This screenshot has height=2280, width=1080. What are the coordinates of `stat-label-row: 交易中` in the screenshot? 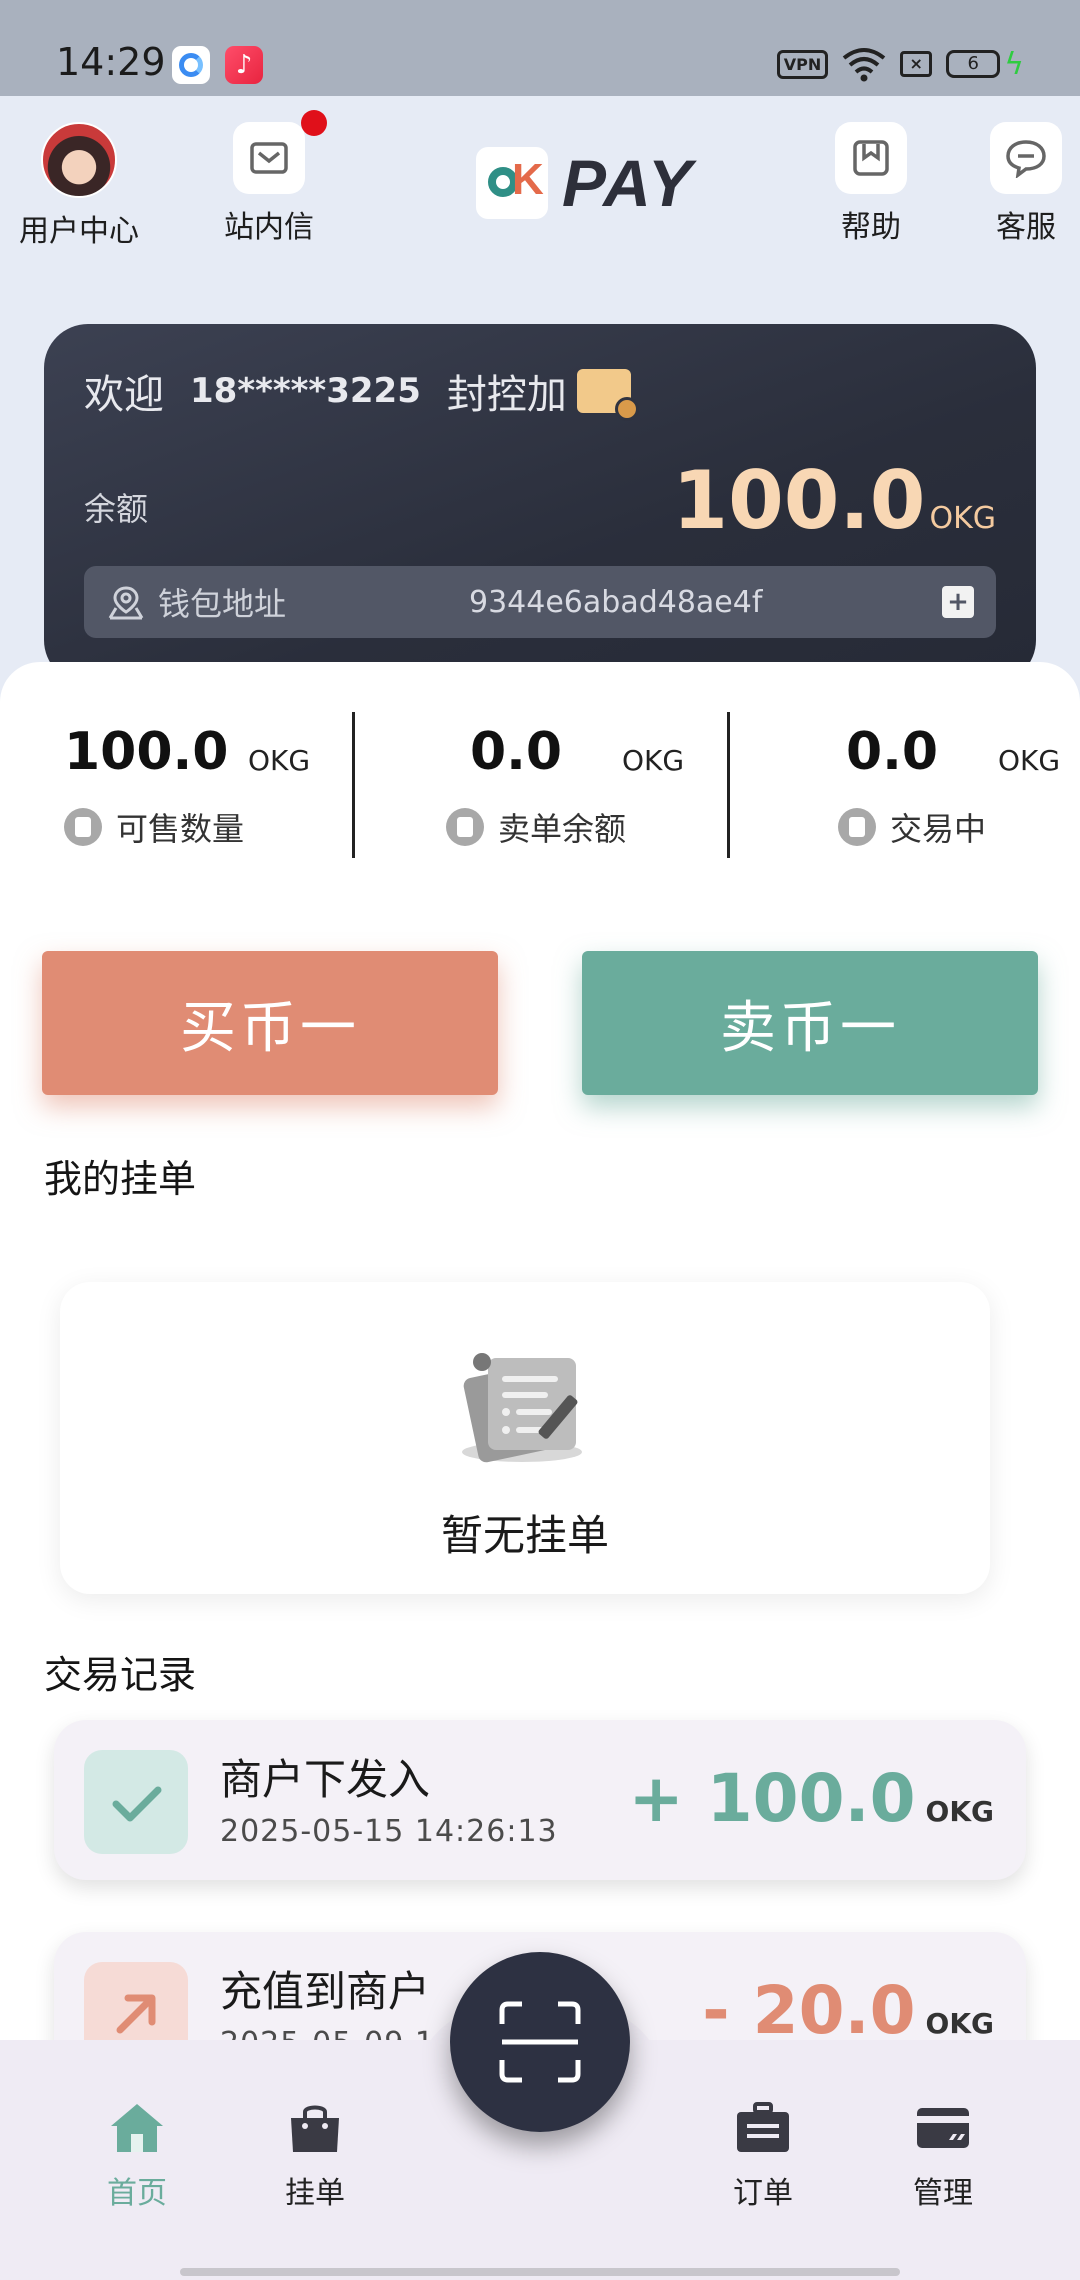 It's located at (959, 827).